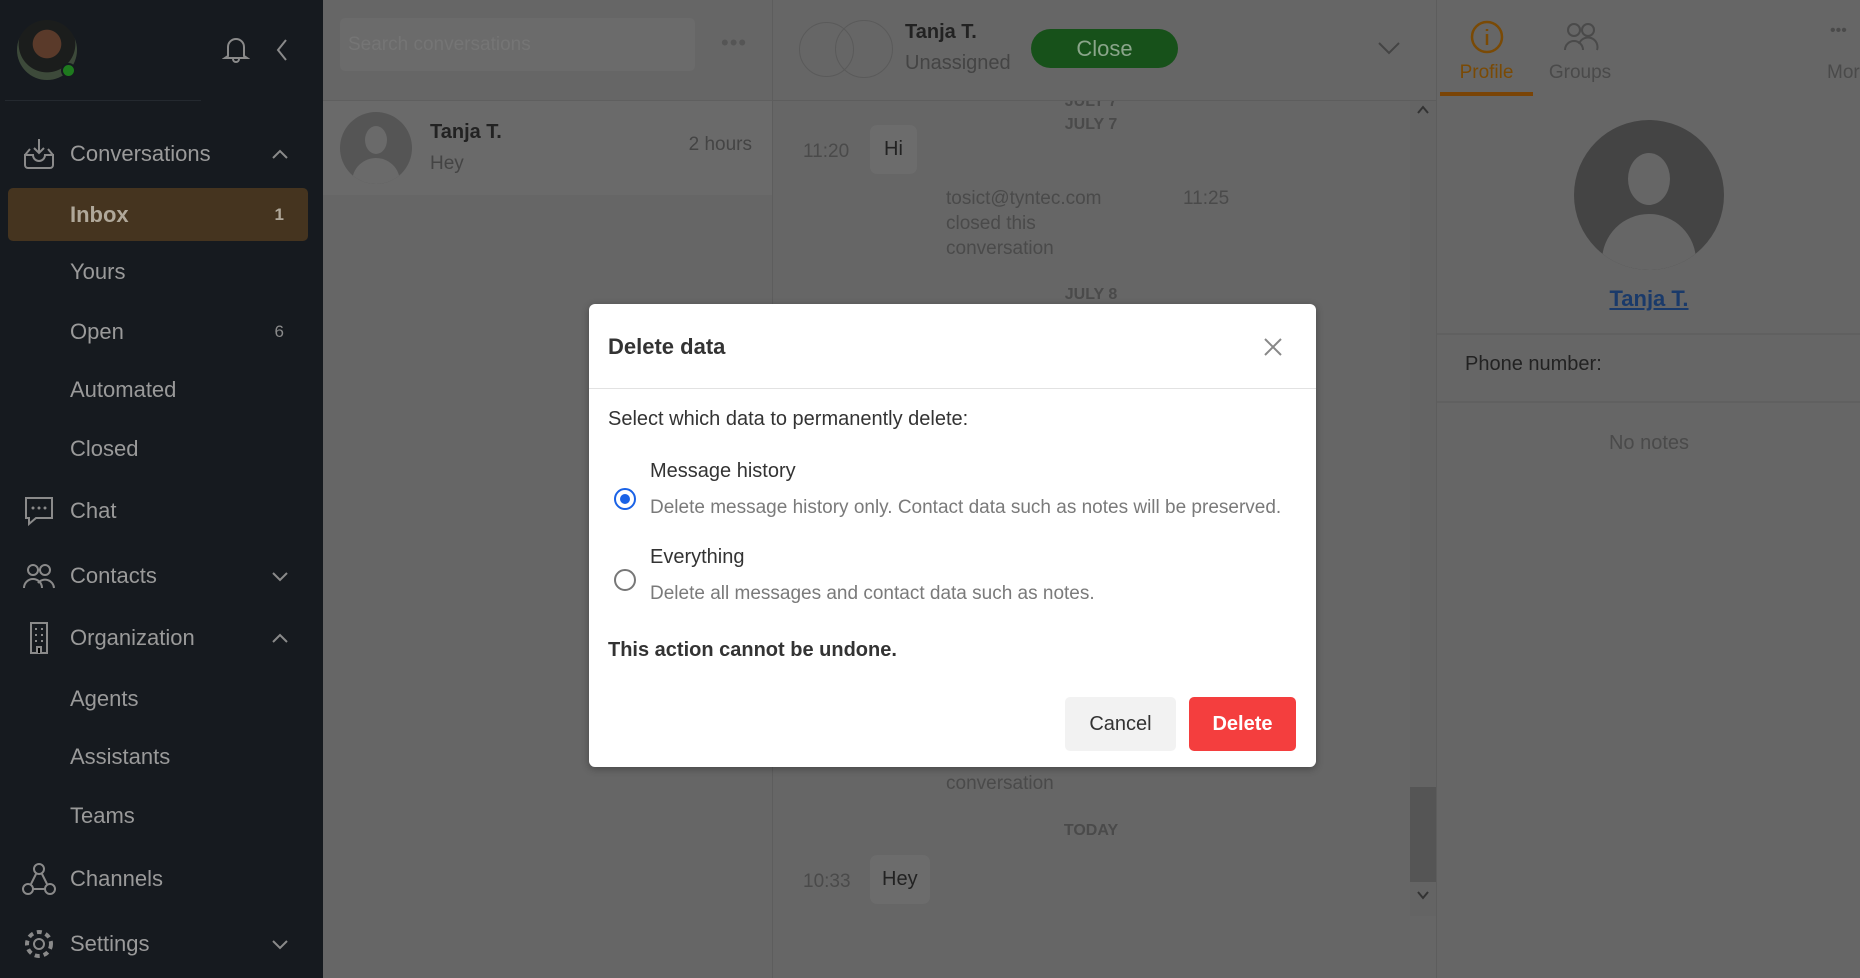 The image size is (1860, 978). What do you see at coordinates (723, 471) in the screenshot?
I see `option-label: Message history` at bounding box center [723, 471].